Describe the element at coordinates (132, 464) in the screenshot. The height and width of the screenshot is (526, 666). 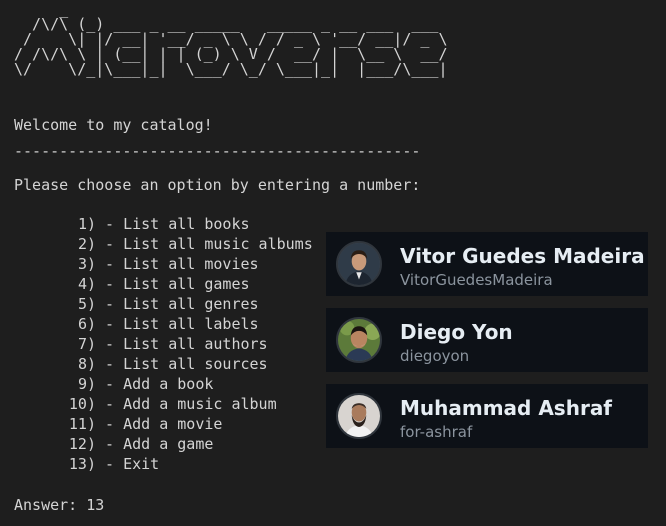
I see `menu-item-label: - Exit` at that location.